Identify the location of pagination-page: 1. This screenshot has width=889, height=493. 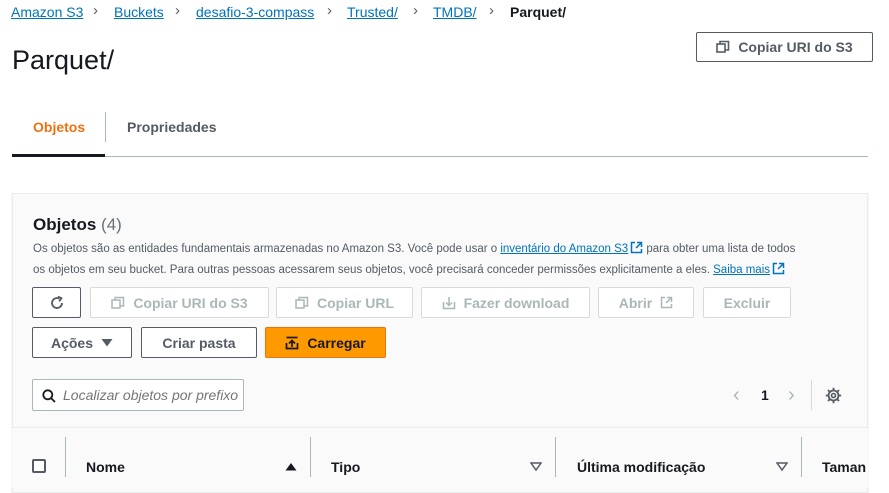
(765, 395).